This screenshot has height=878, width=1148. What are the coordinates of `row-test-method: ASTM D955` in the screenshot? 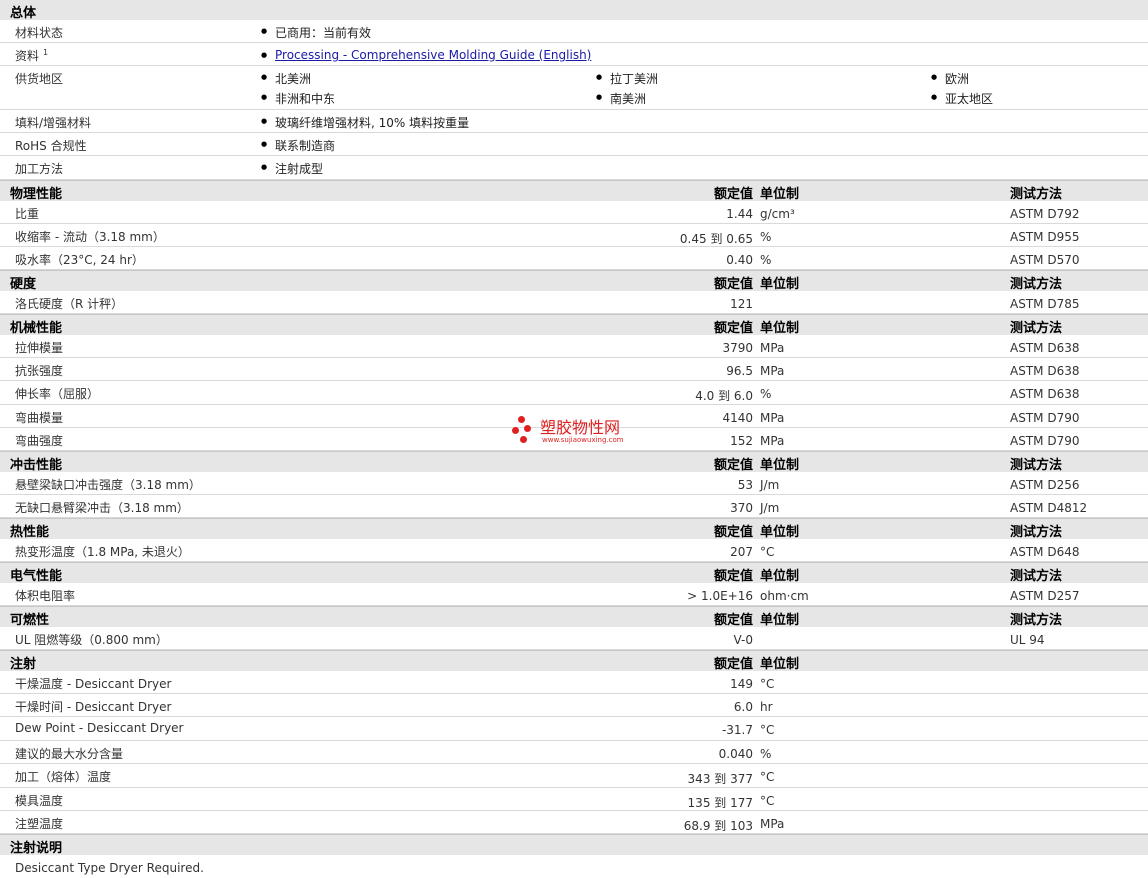 It's located at (1045, 237).